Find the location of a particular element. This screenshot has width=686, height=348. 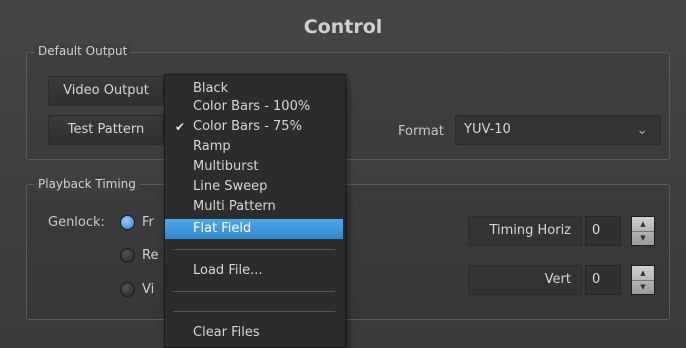

menu-item-ramp: Ramp is located at coordinates (254, 147).